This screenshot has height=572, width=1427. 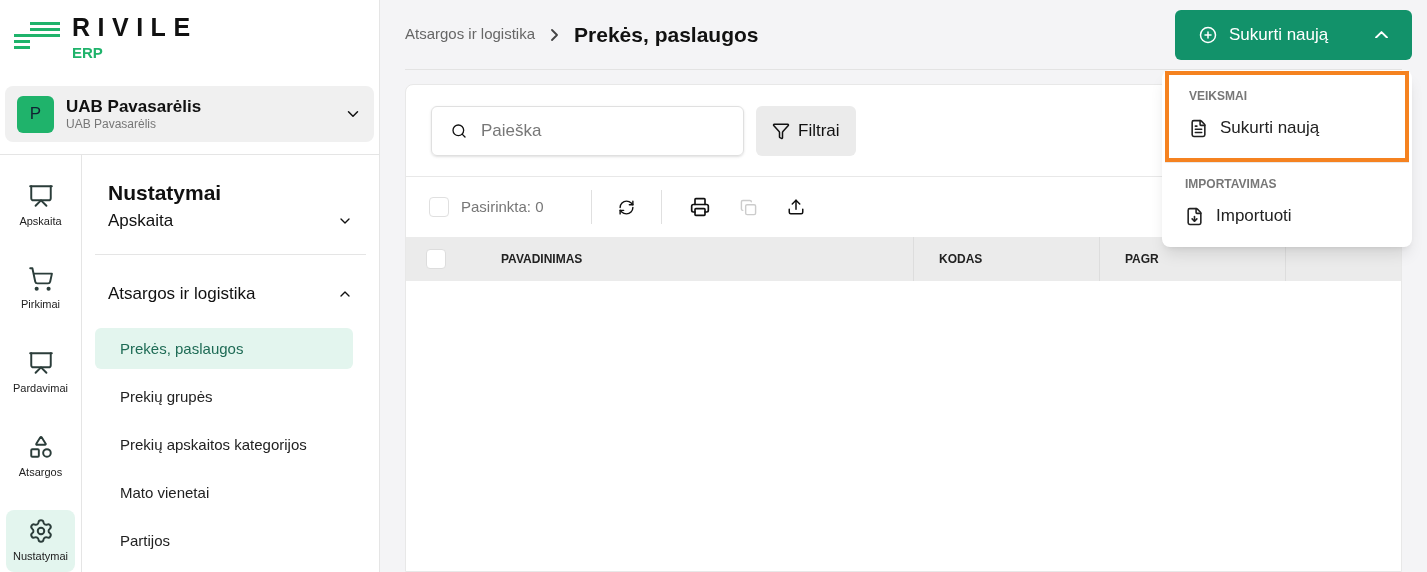 What do you see at coordinates (961, 259) in the screenshot?
I see `column-header: KODAS` at bounding box center [961, 259].